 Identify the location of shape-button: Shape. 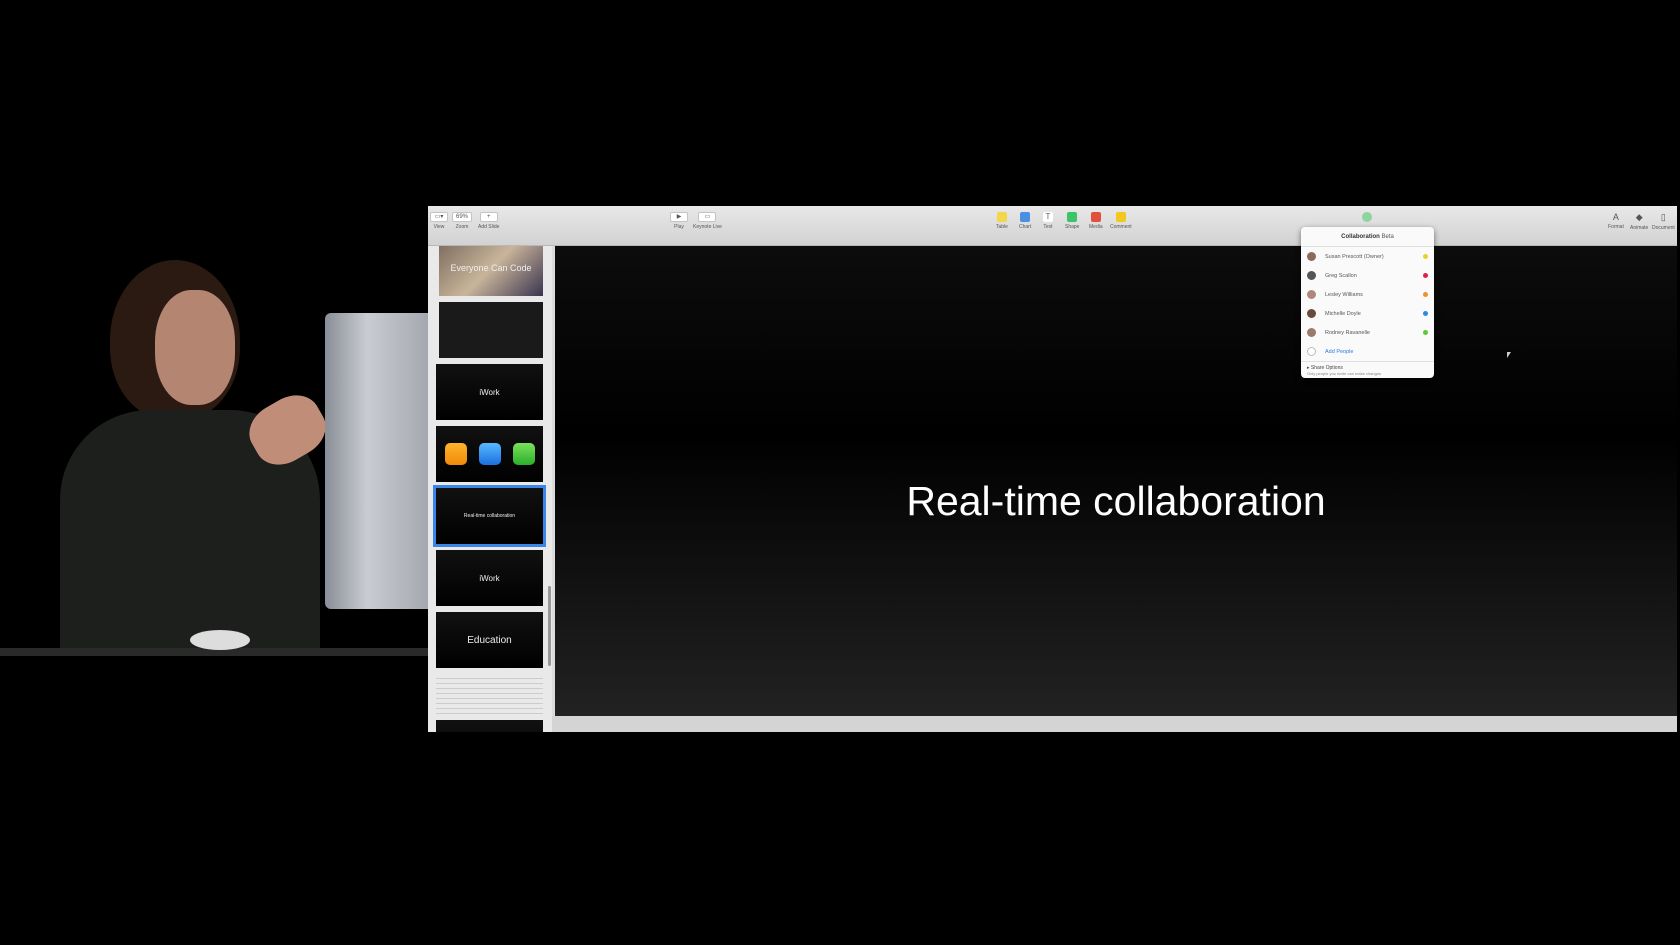
(1072, 221).